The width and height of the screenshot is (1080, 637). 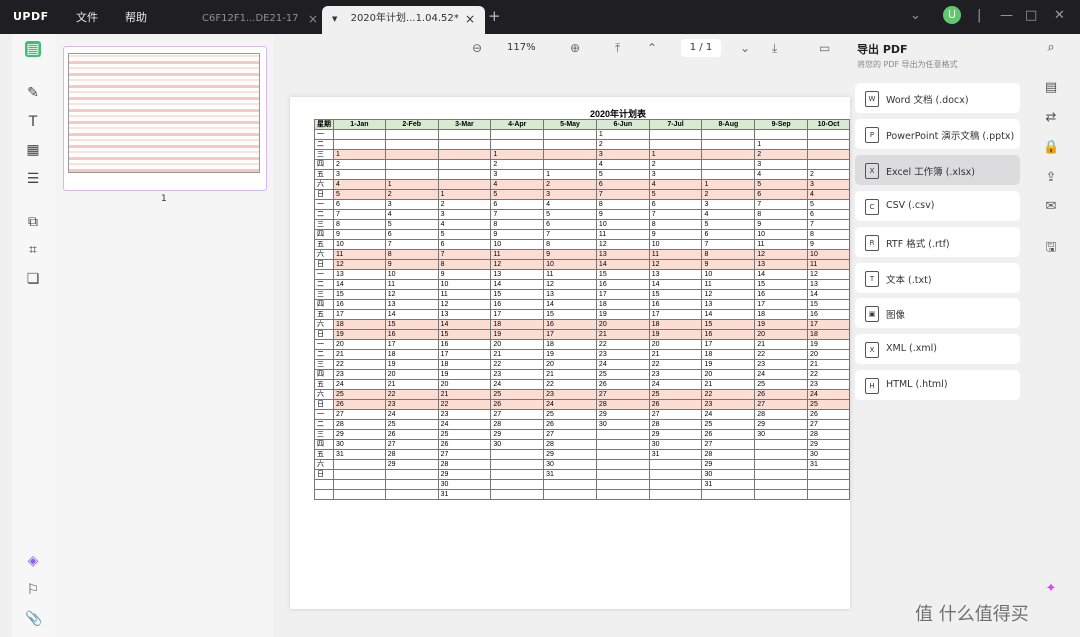 I want to click on presentation-icon: ▭, so click(x=824, y=48).